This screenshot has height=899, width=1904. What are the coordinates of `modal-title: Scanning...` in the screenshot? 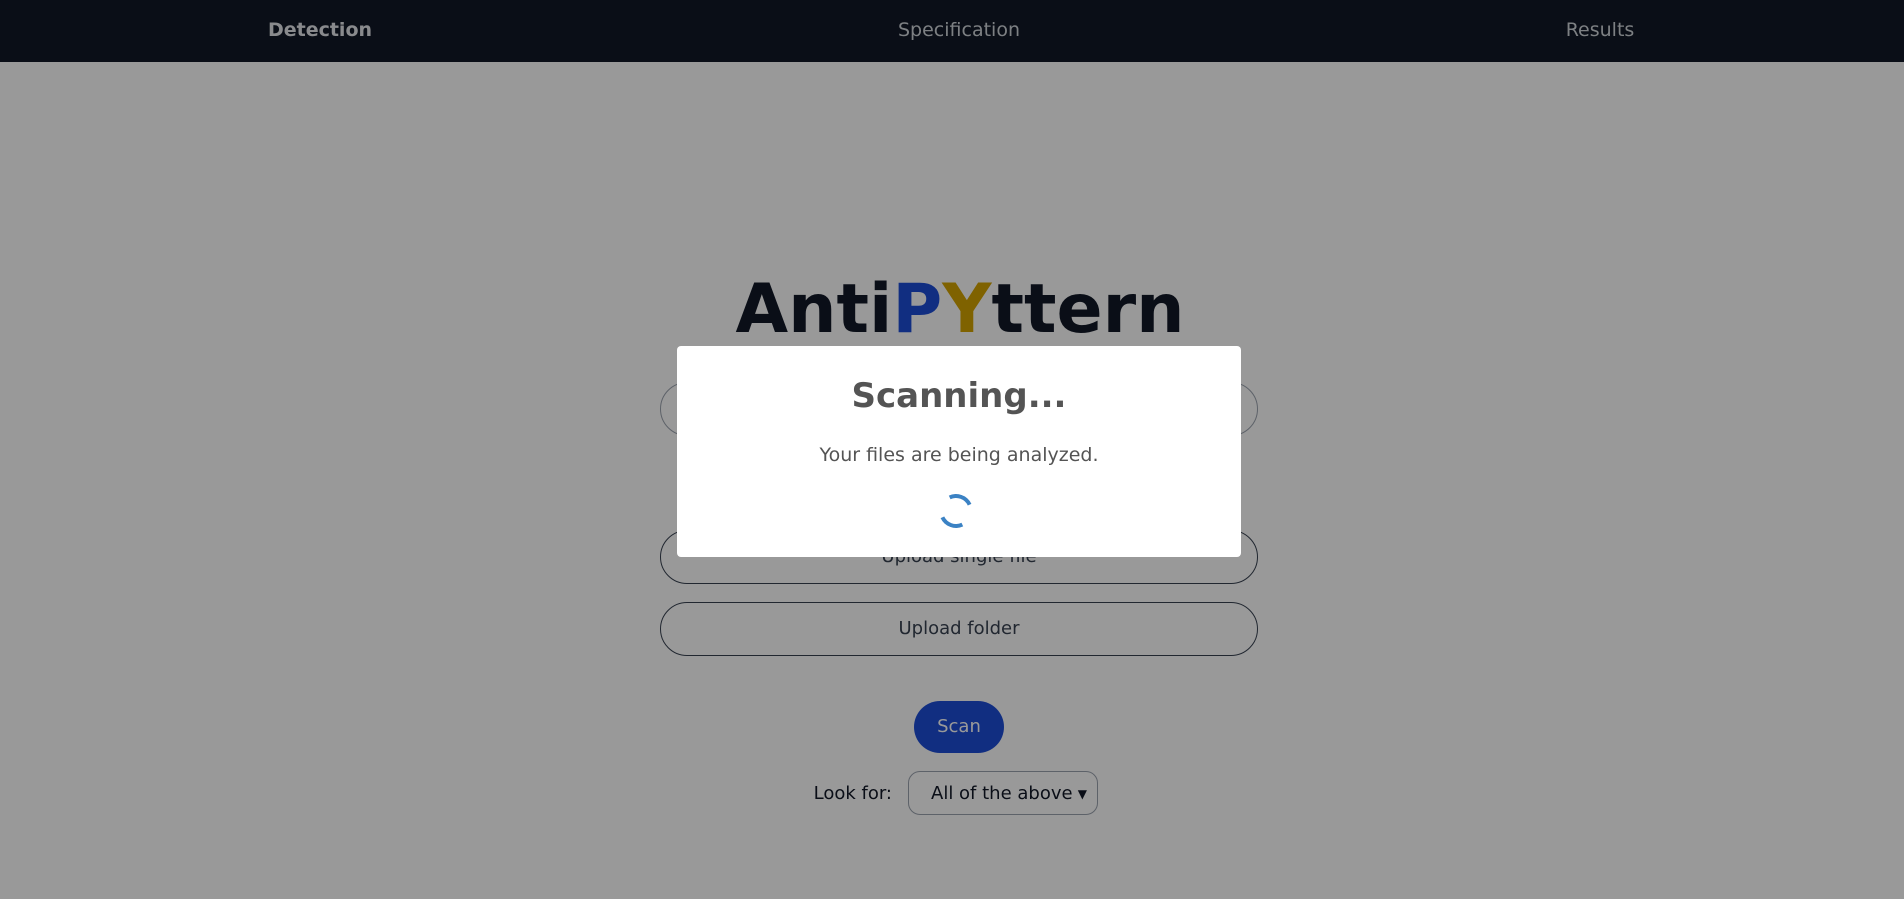 It's located at (959, 396).